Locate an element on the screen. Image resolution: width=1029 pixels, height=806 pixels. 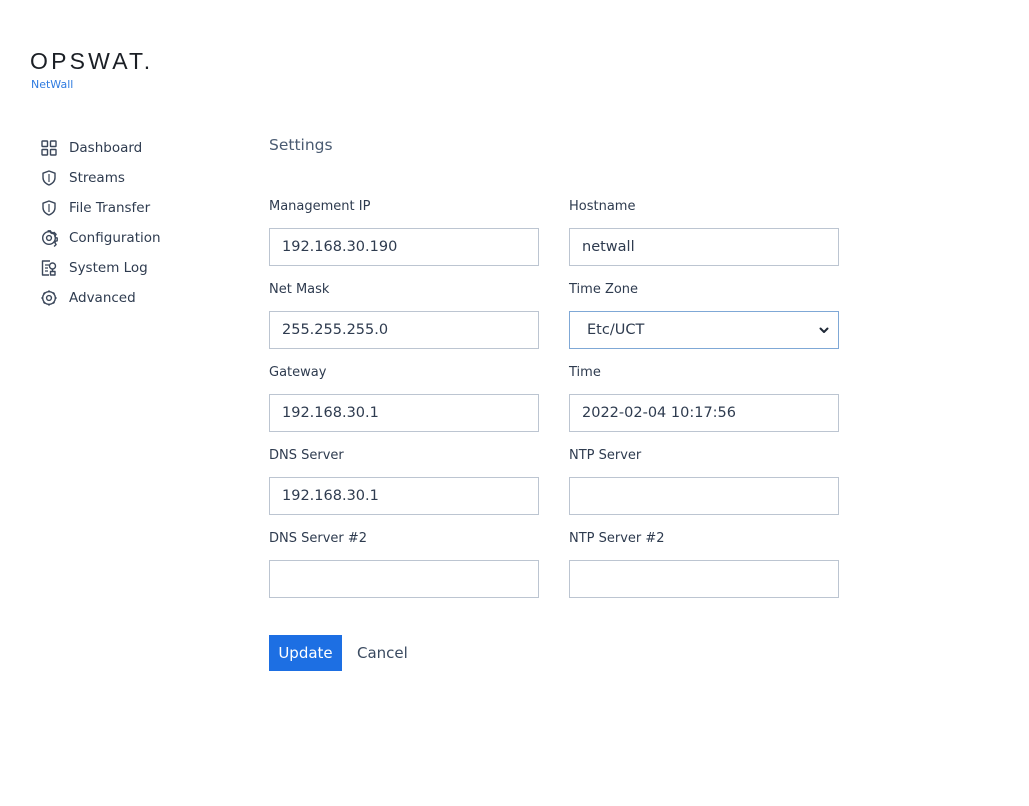
sidebar-item-advanced: Advanced is located at coordinates (139, 298).